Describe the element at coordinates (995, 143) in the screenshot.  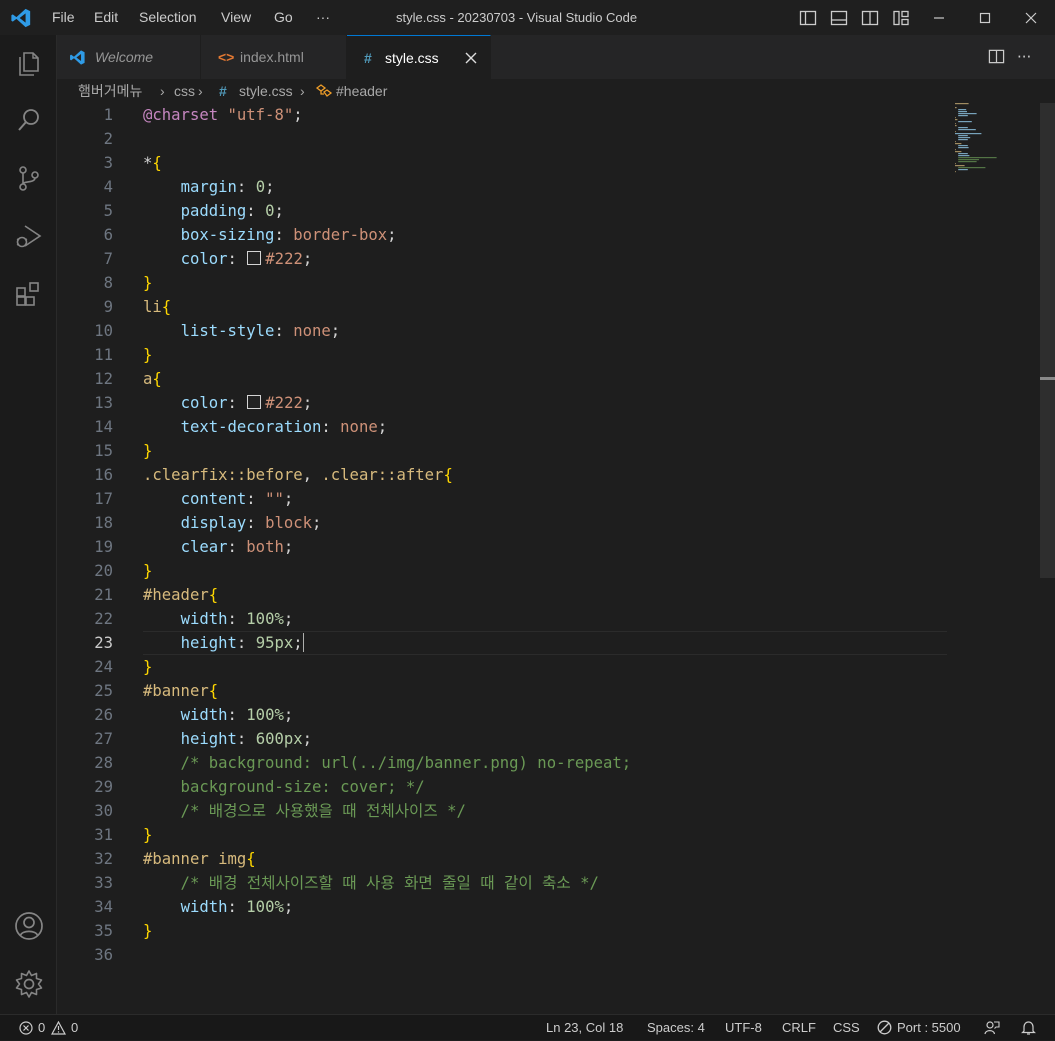
I see `minimap` at that location.